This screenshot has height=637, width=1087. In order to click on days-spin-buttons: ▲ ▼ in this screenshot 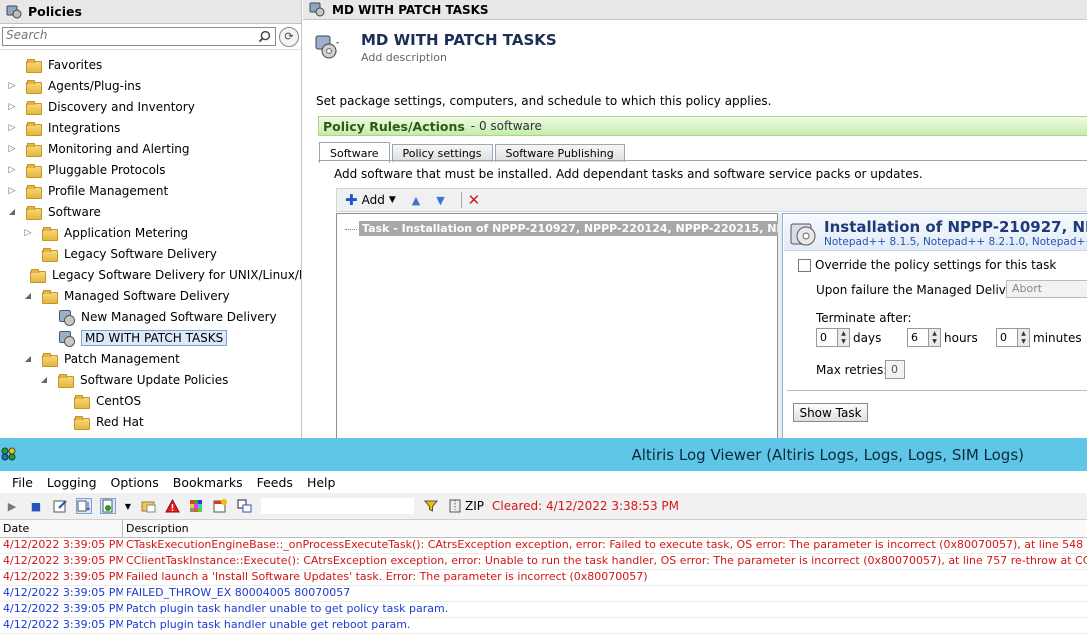, I will do `click(844, 337)`.